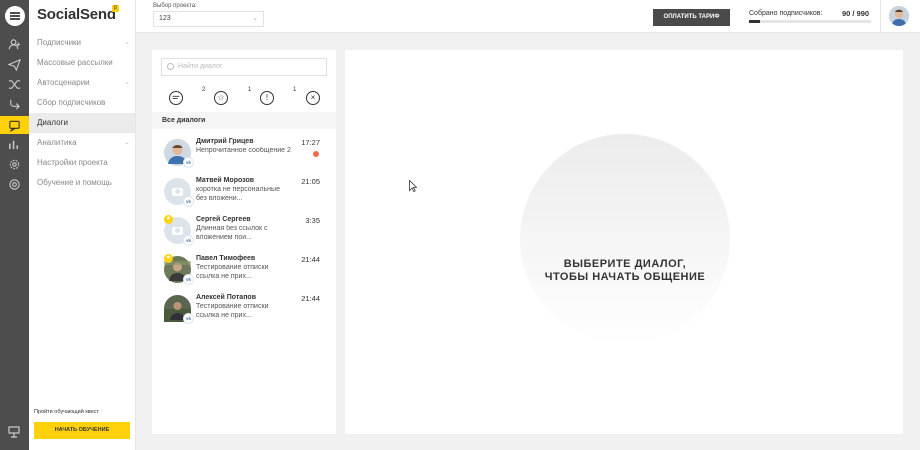 The height and width of the screenshot is (450, 920). What do you see at coordinates (691, 17) in the screenshot?
I see `pay-plan-button: ОПЛАТИТЬ ТАРИФ` at bounding box center [691, 17].